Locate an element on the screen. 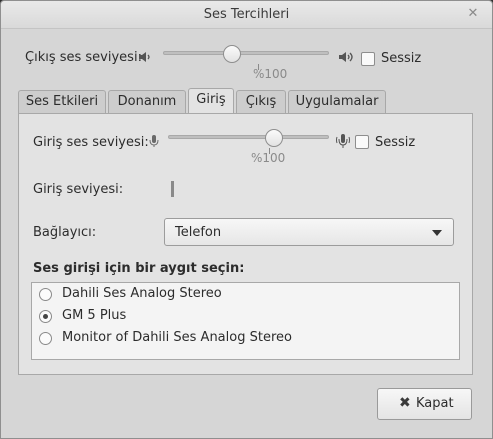 The width and height of the screenshot is (493, 439). tab-donanim: Donanım is located at coordinates (147, 102).